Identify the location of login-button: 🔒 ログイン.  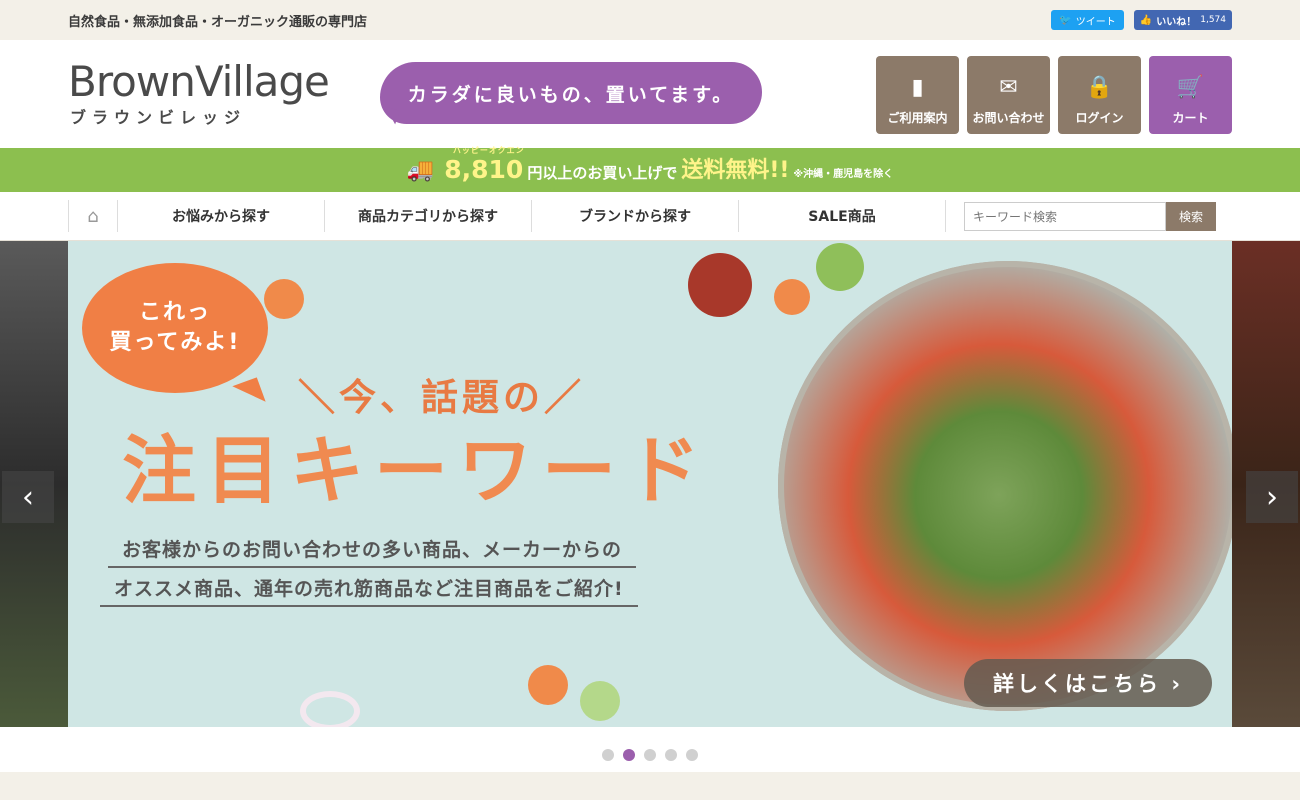
(1099, 95).